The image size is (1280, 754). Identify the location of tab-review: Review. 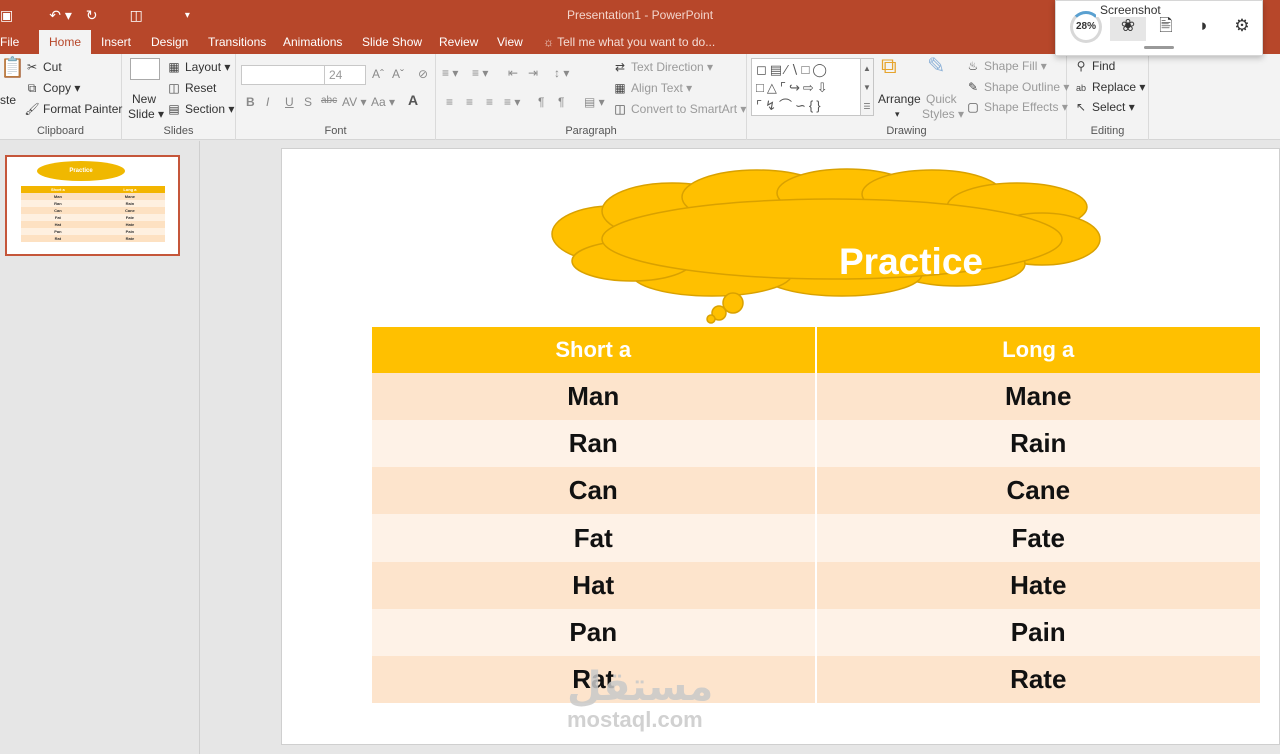
(458, 42).